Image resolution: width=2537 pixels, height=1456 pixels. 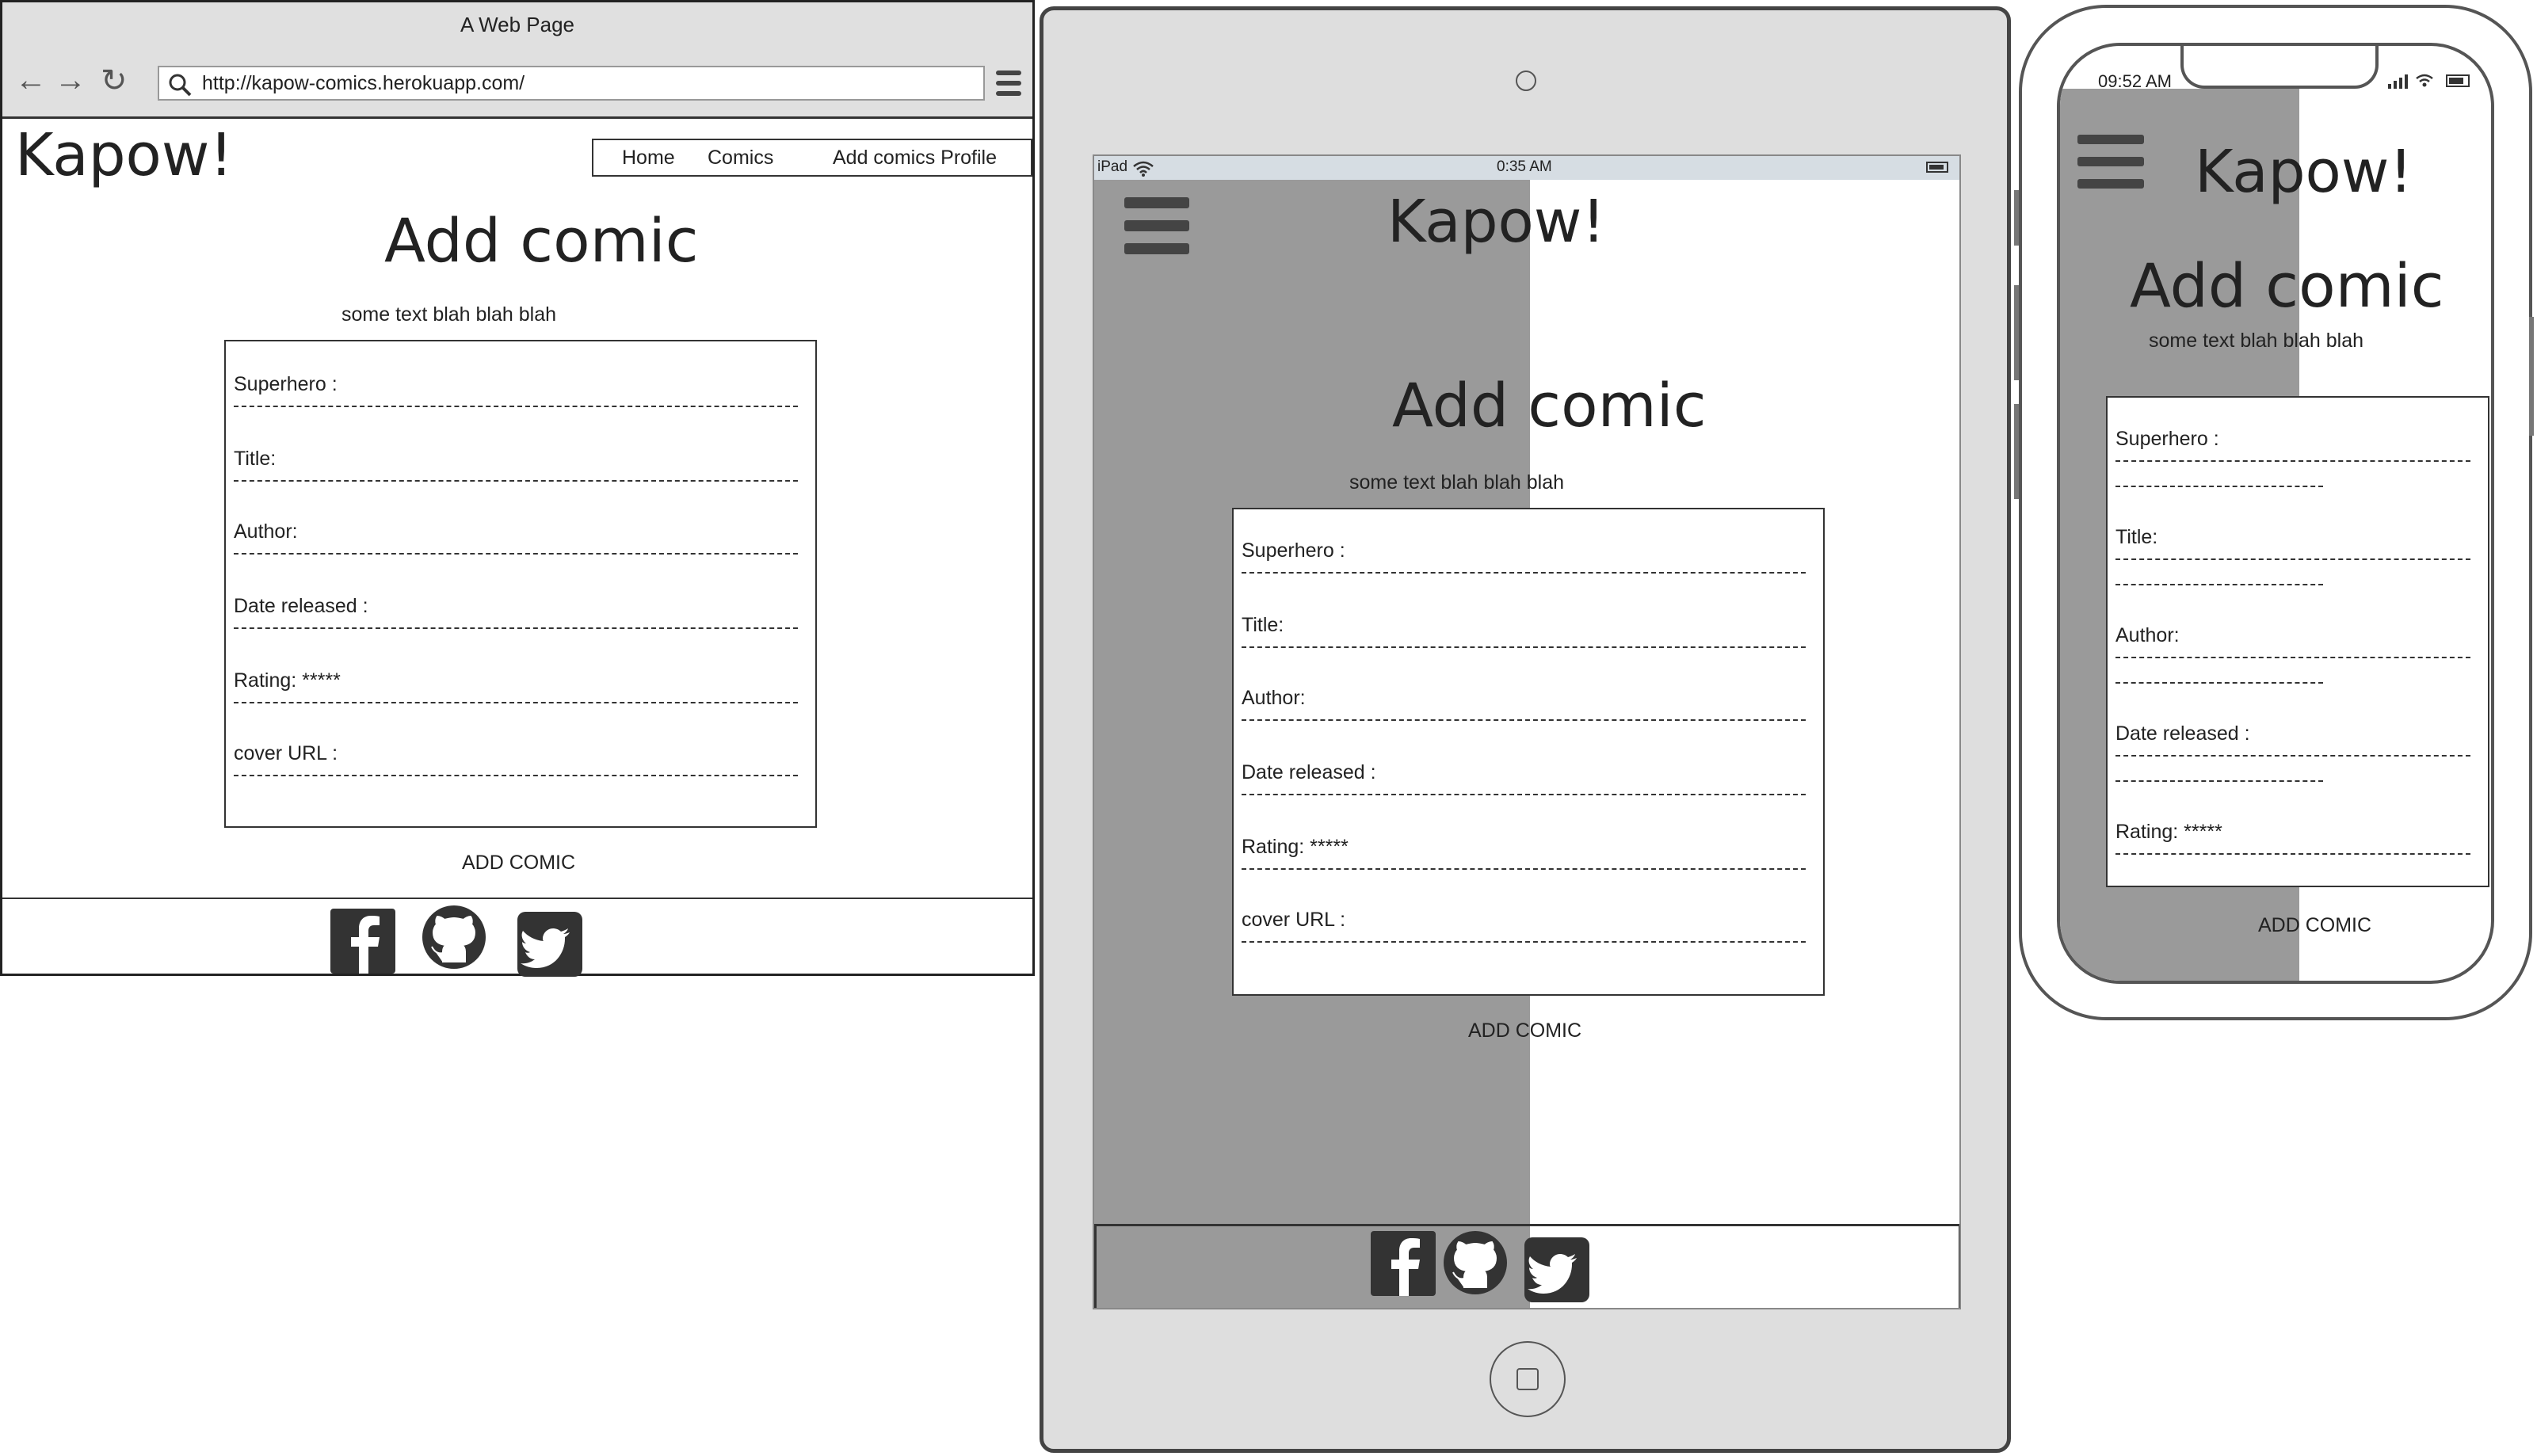 I want to click on iphone-add-comic-button: ADD COMIC, so click(x=2315, y=925).